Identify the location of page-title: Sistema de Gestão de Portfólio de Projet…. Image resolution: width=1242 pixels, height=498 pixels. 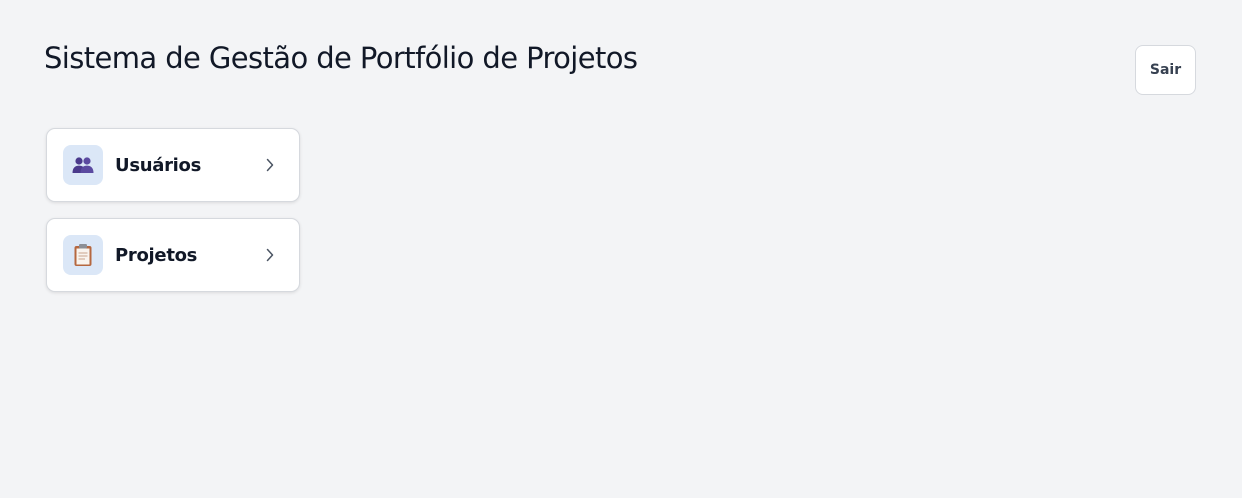
(341, 58).